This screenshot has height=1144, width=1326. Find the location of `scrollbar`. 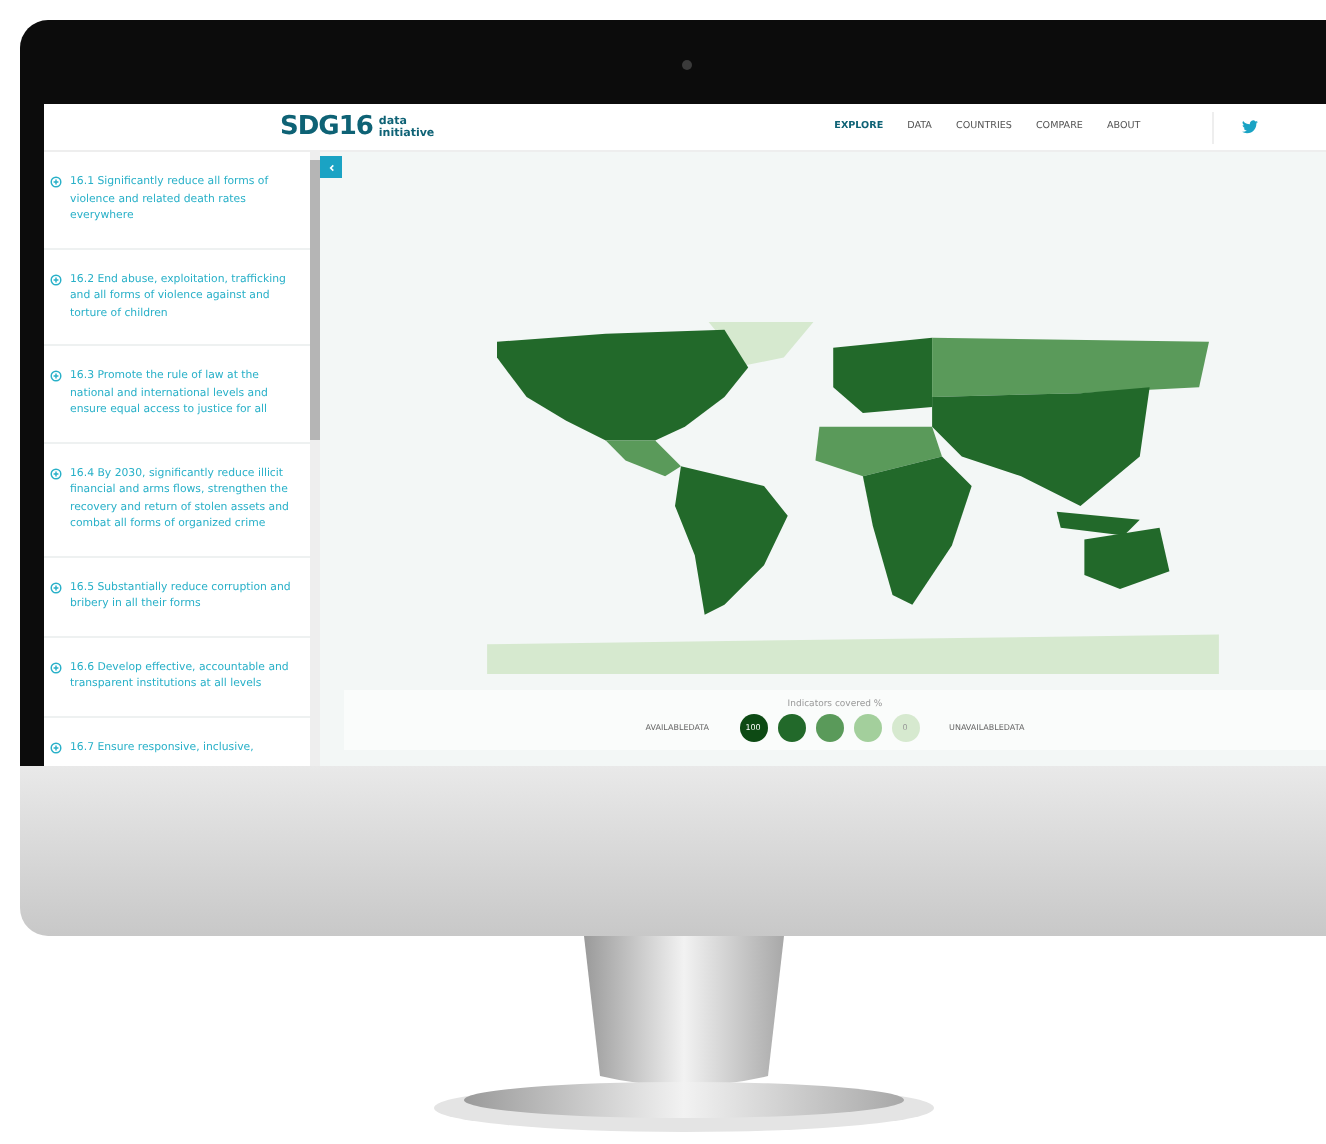

scrollbar is located at coordinates (315, 459).